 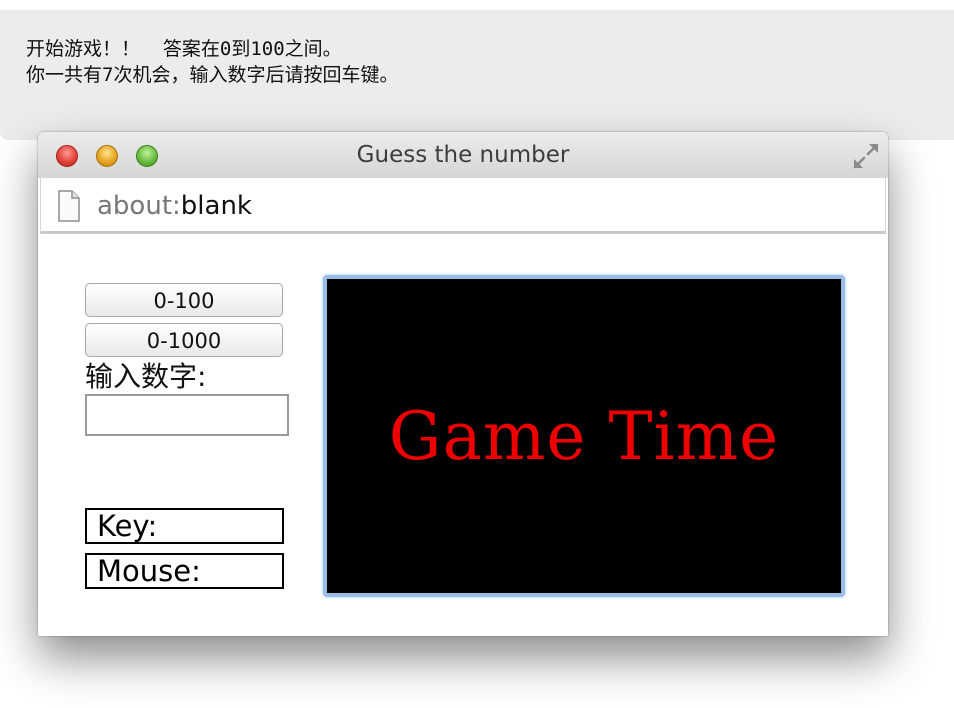 What do you see at coordinates (139, 206) in the screenshot?
I see `url-scheme: about:` at bounding box center [139, 206].